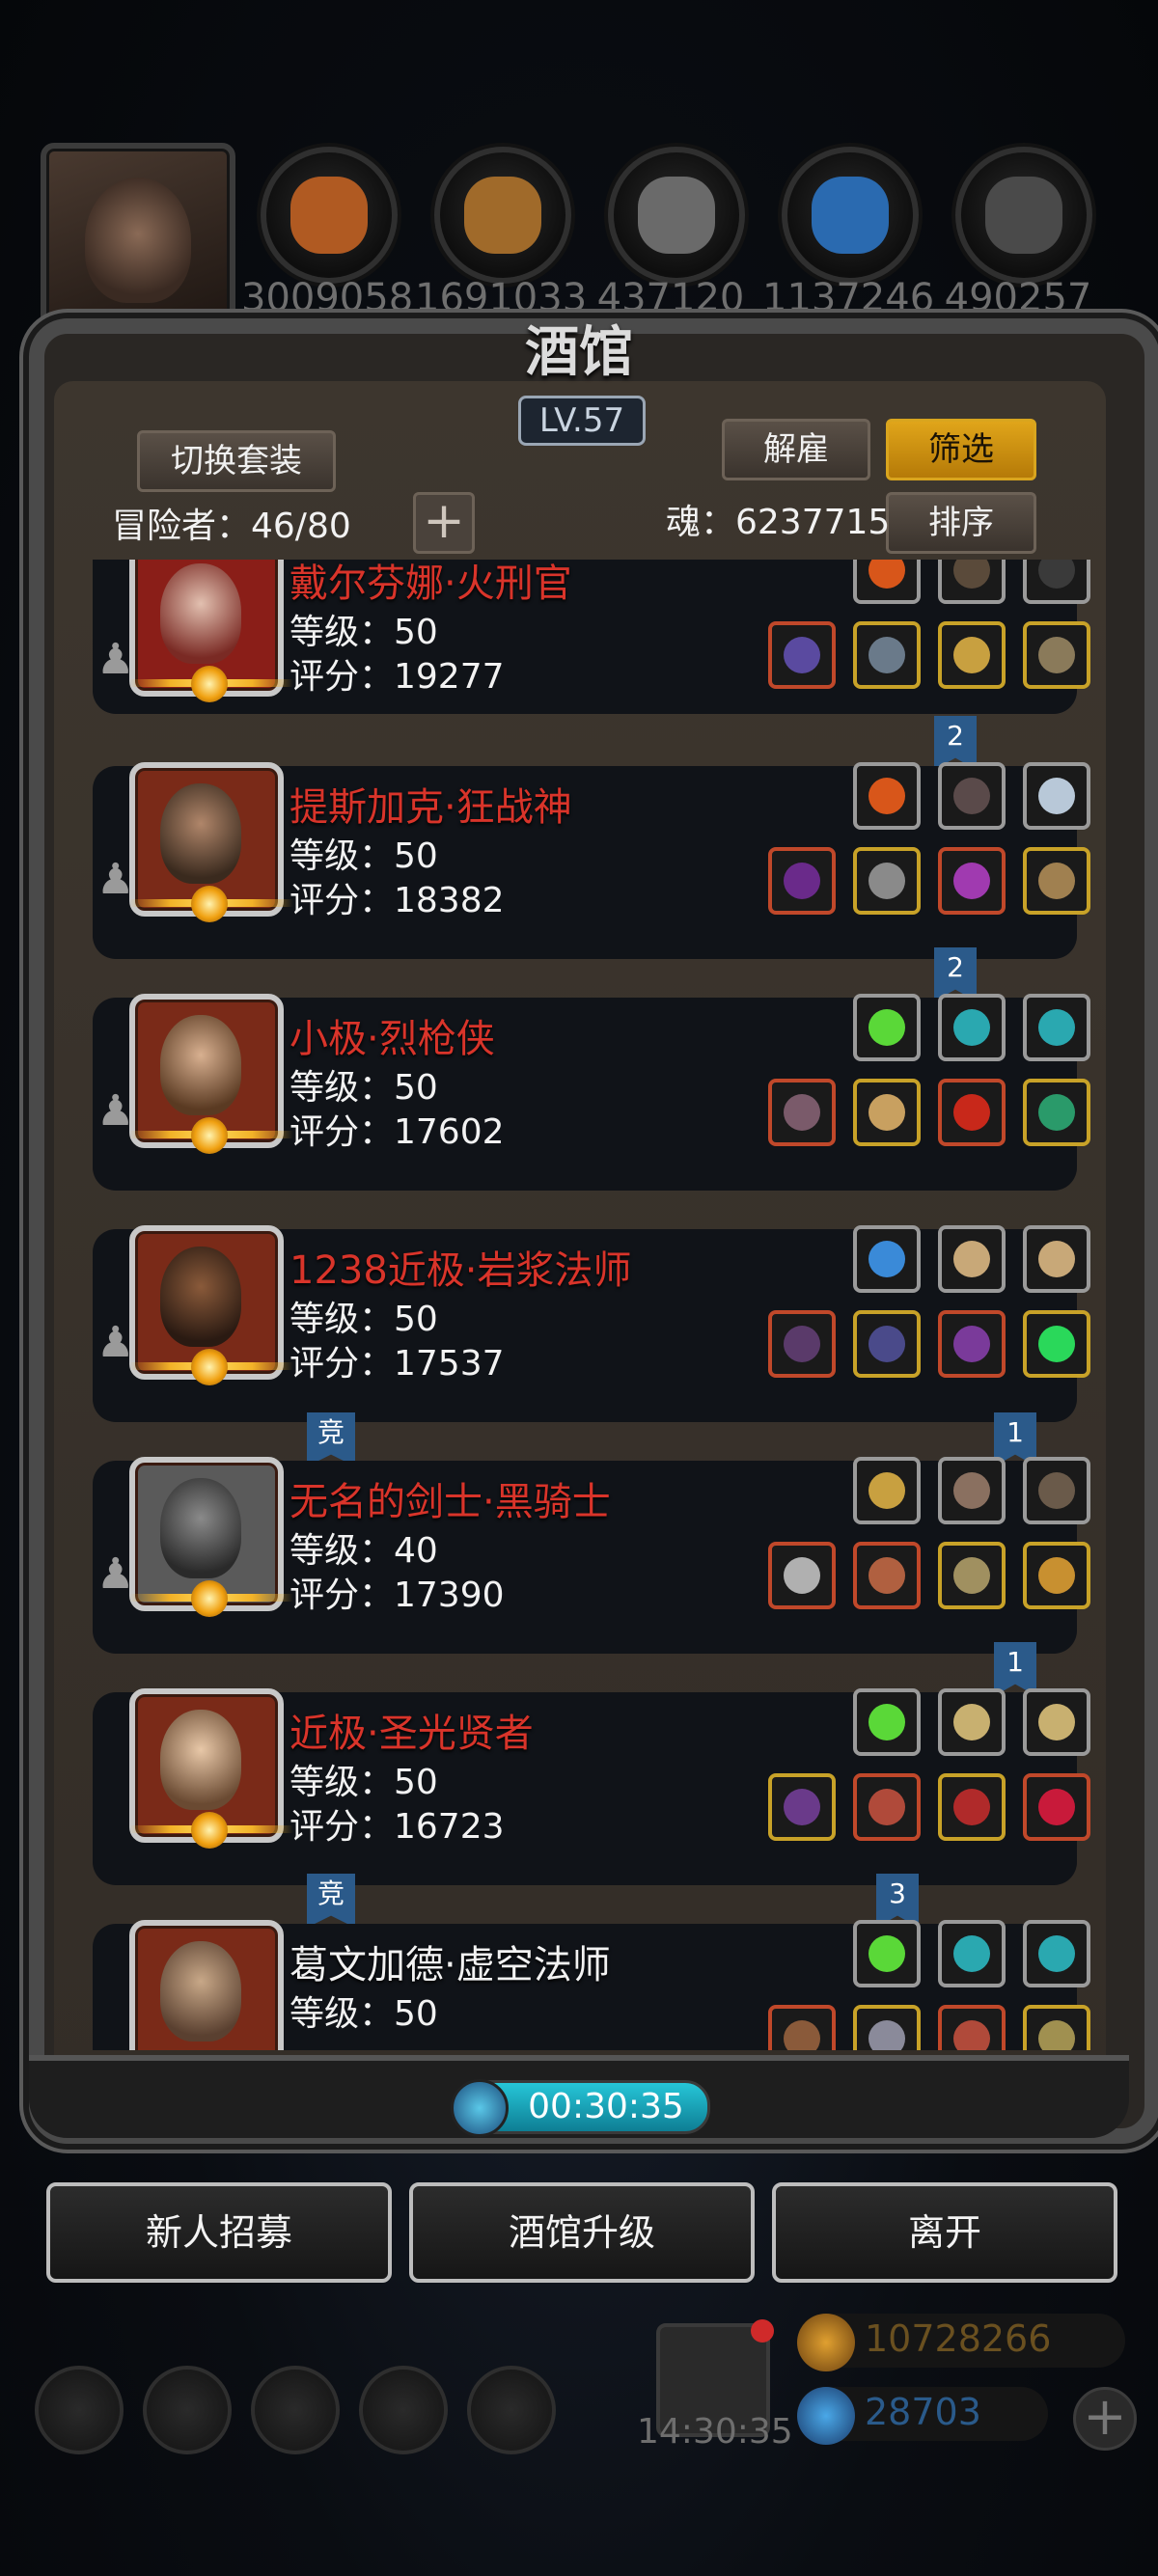 The image size is (1158, 2576). Describe the element at coordinates (444, 523) in the screenshot. I see `add-slot-button: +` at that location.